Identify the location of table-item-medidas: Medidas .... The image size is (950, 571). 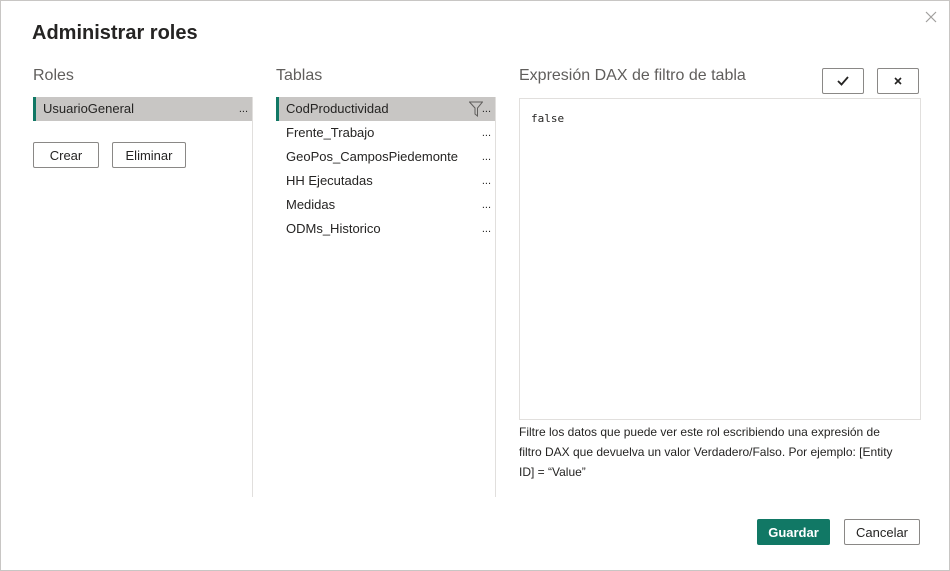
(385, 205).